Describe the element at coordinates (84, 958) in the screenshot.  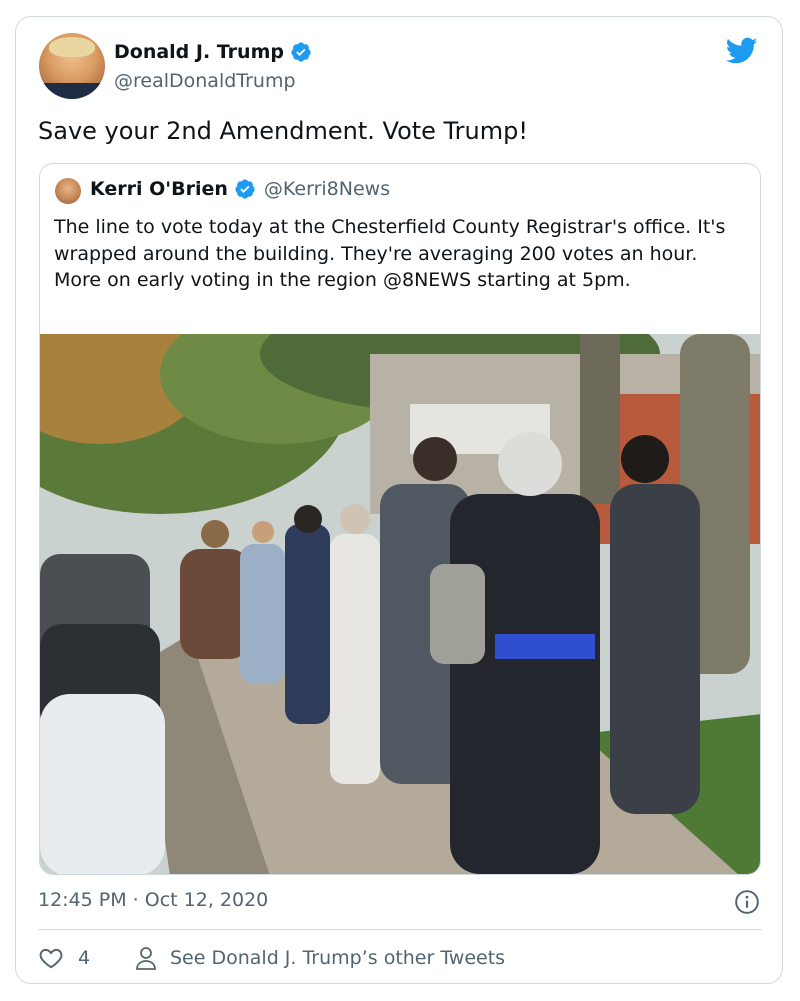
I see `like-count: 4` at that location.